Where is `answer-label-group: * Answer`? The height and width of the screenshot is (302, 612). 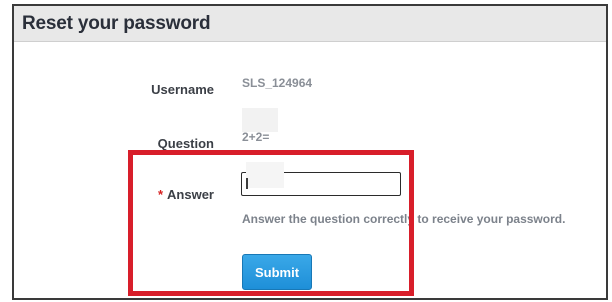
answer-label-group: * Answer is located at coordinates (169, 194).